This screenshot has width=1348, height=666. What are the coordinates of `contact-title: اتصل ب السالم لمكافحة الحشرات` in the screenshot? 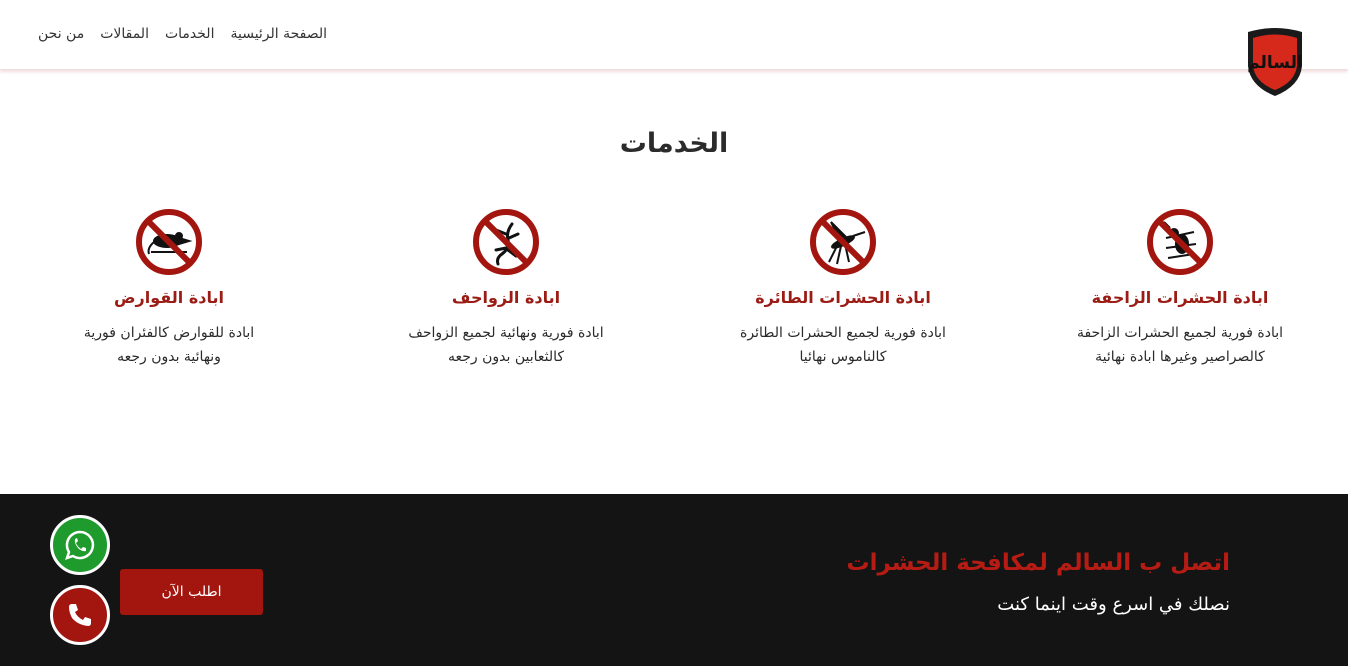 It's located at (1038, 563).